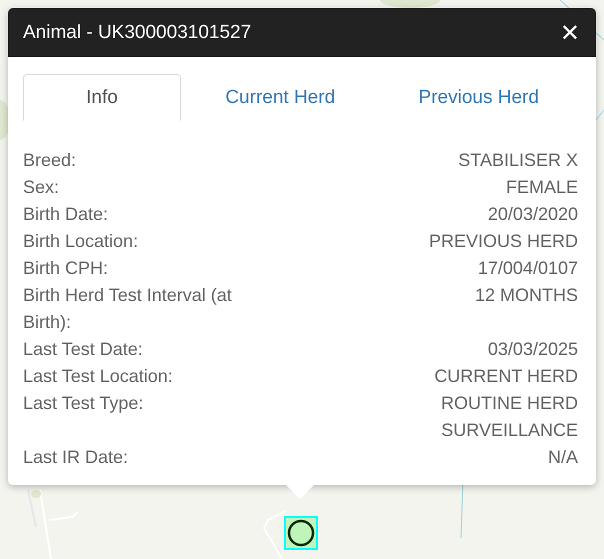 Image resolution: width=604 pixels, height=559 pixels. Describe the element at coordinates (527, 268) in the screenshot. I see `field-value: 17/004/0107` at that location.